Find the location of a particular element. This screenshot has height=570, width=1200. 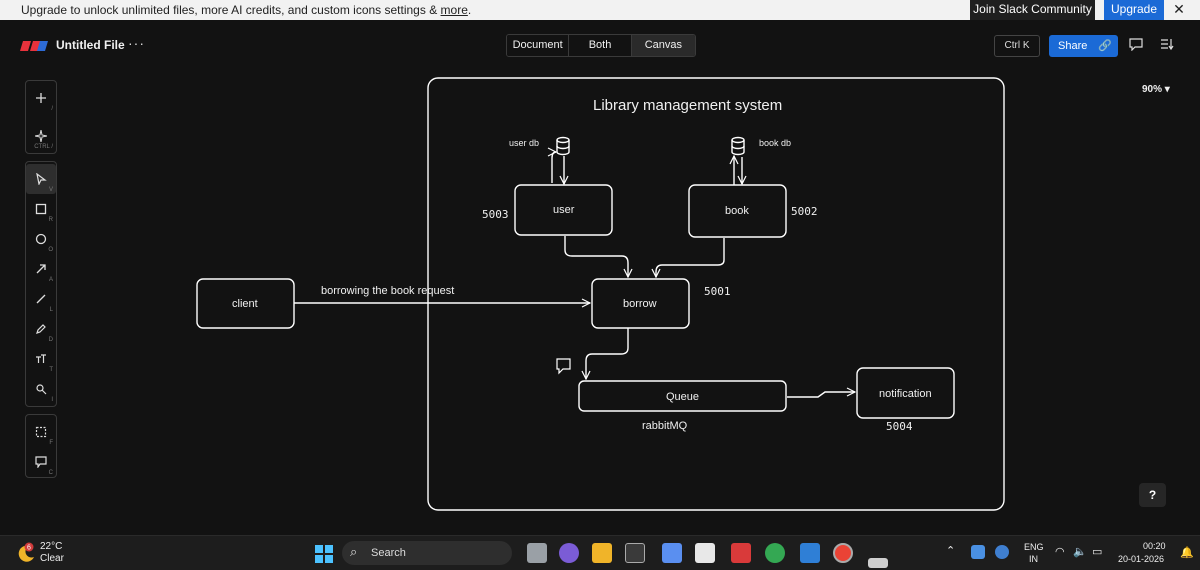

arrow-user-to-borrow is located at coordinates (596, 256).